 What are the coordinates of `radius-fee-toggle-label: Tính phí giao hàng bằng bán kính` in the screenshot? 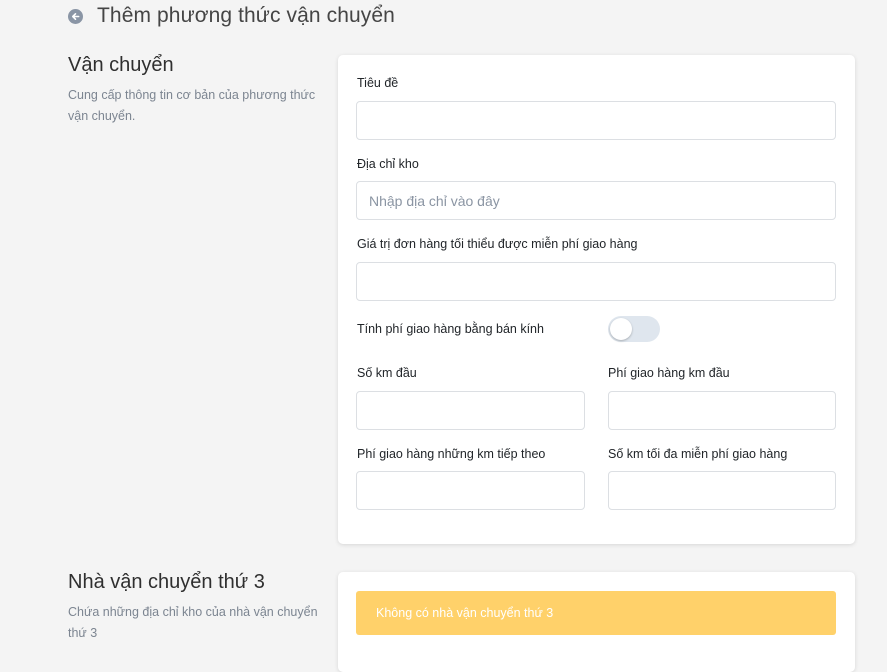 It's located at (450, 329).